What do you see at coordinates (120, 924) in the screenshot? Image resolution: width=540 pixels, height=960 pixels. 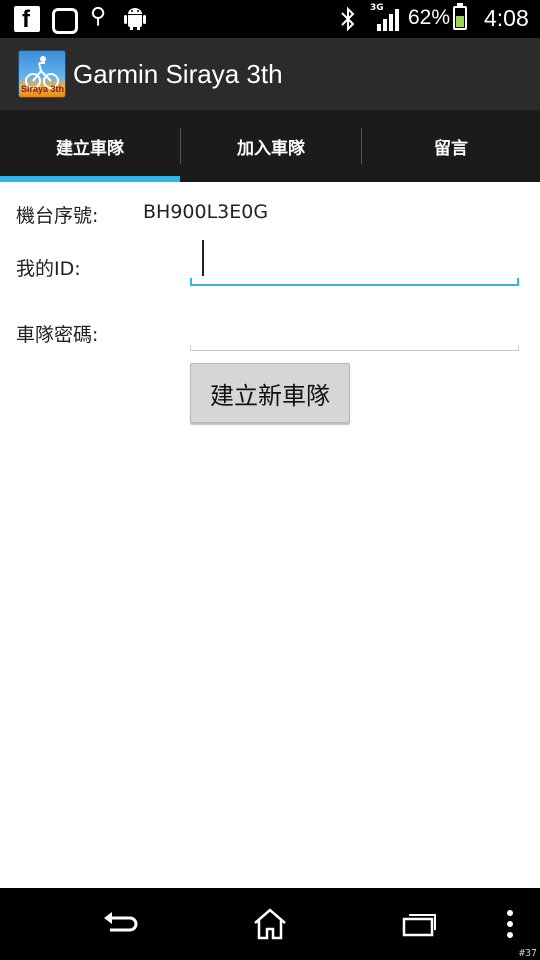 I see `back-icon` at bounding box center [120, 924].